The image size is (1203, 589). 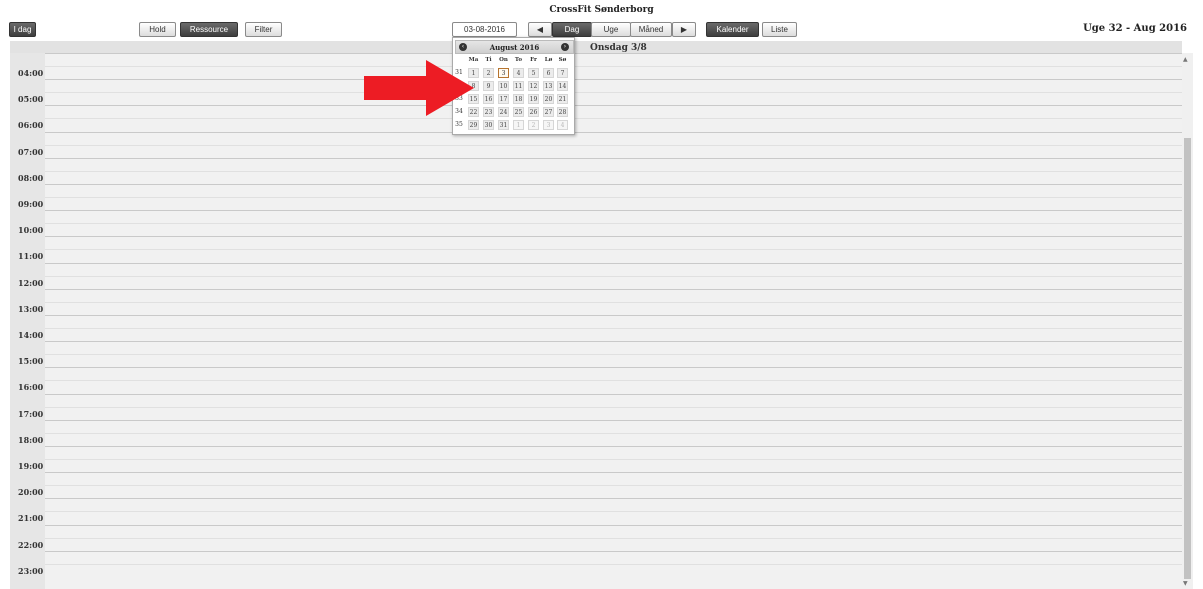 I want to click on datepicker-day: 5, so click(x=533, y=73).